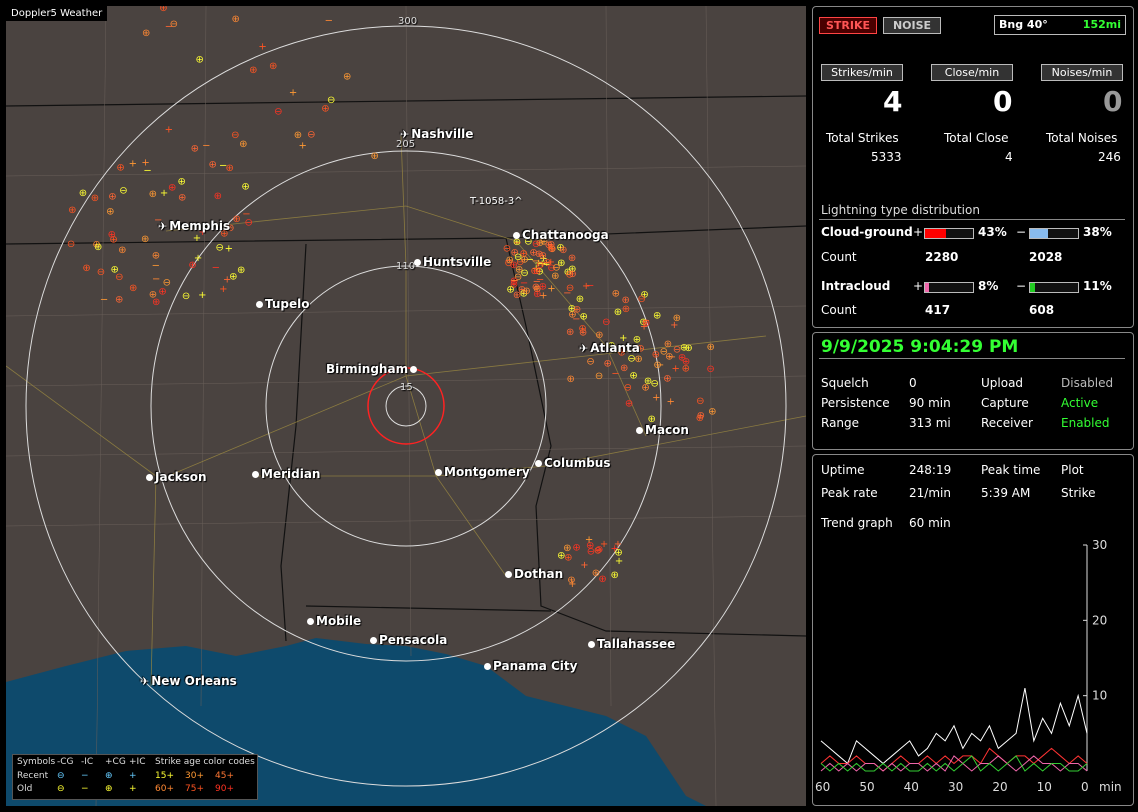  What do you see at coordinates (109, 776) in the screenshot?
I see `pos-cg-recent-icon: ⊕` at bounding box center [109, 776].